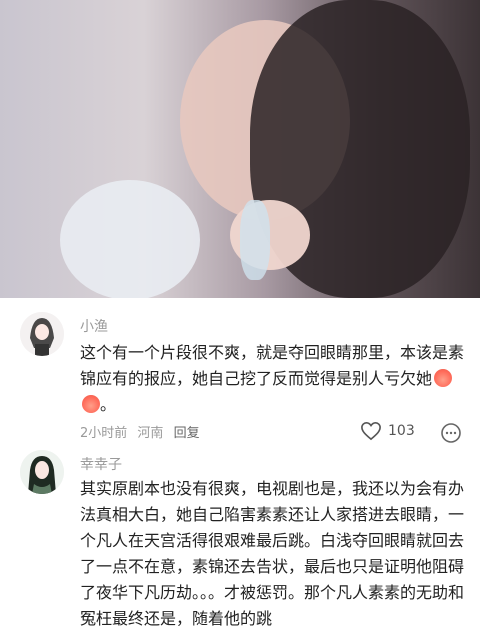 Image resolution: width=480 pixels, height=640 pixels. Describe the element at coordinates (401, 431) in the screenshot. I see `like-count: 103` at that location.